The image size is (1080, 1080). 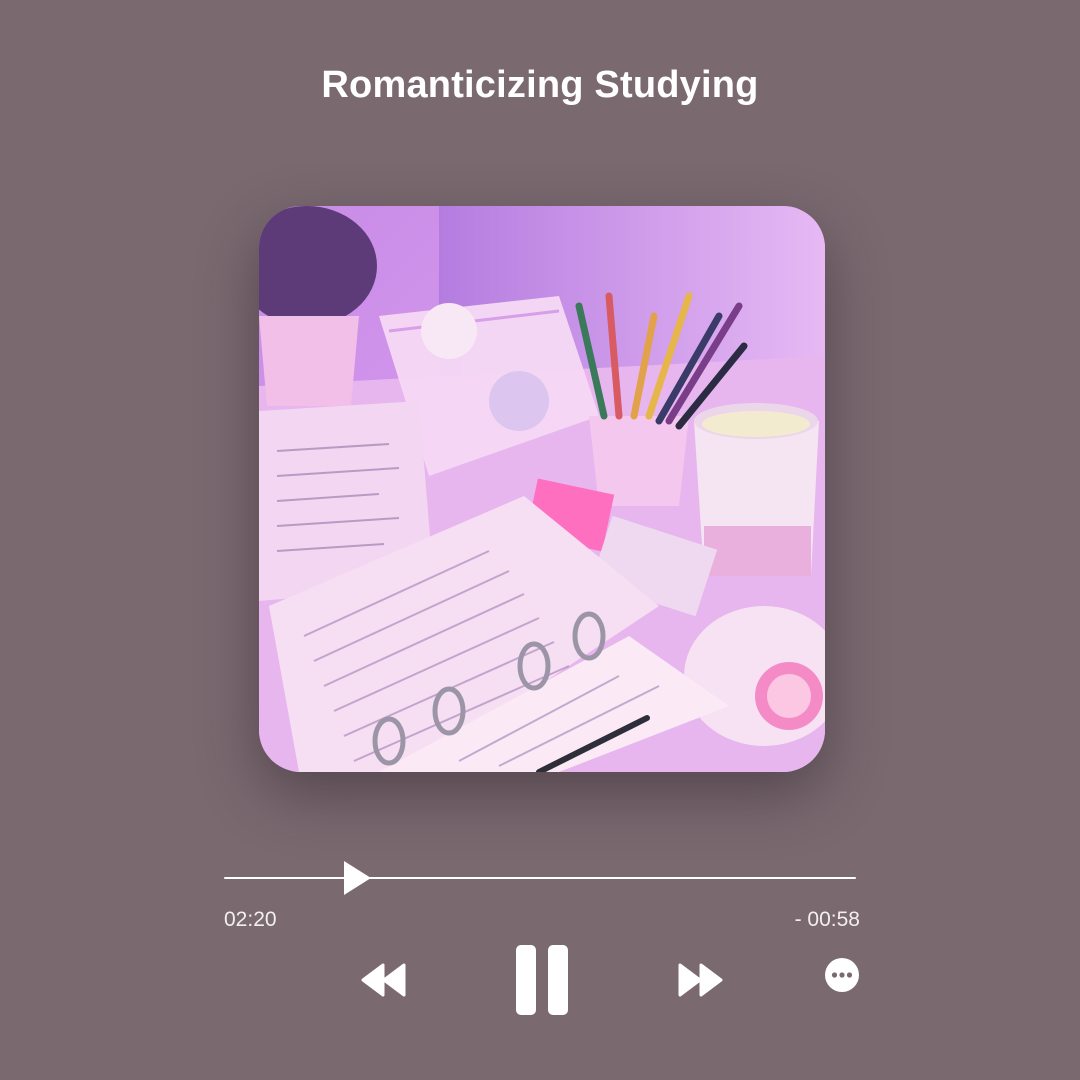 I want to click on track-title: Romanticizing Studying, so click(x=540, y=85).